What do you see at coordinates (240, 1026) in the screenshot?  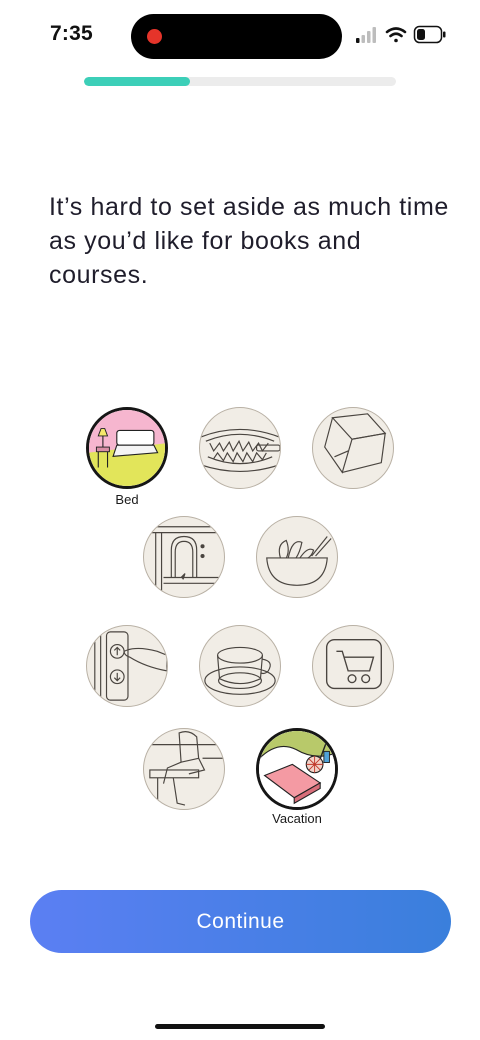 I see `home-indicator` at bounding box center [240, 1026].